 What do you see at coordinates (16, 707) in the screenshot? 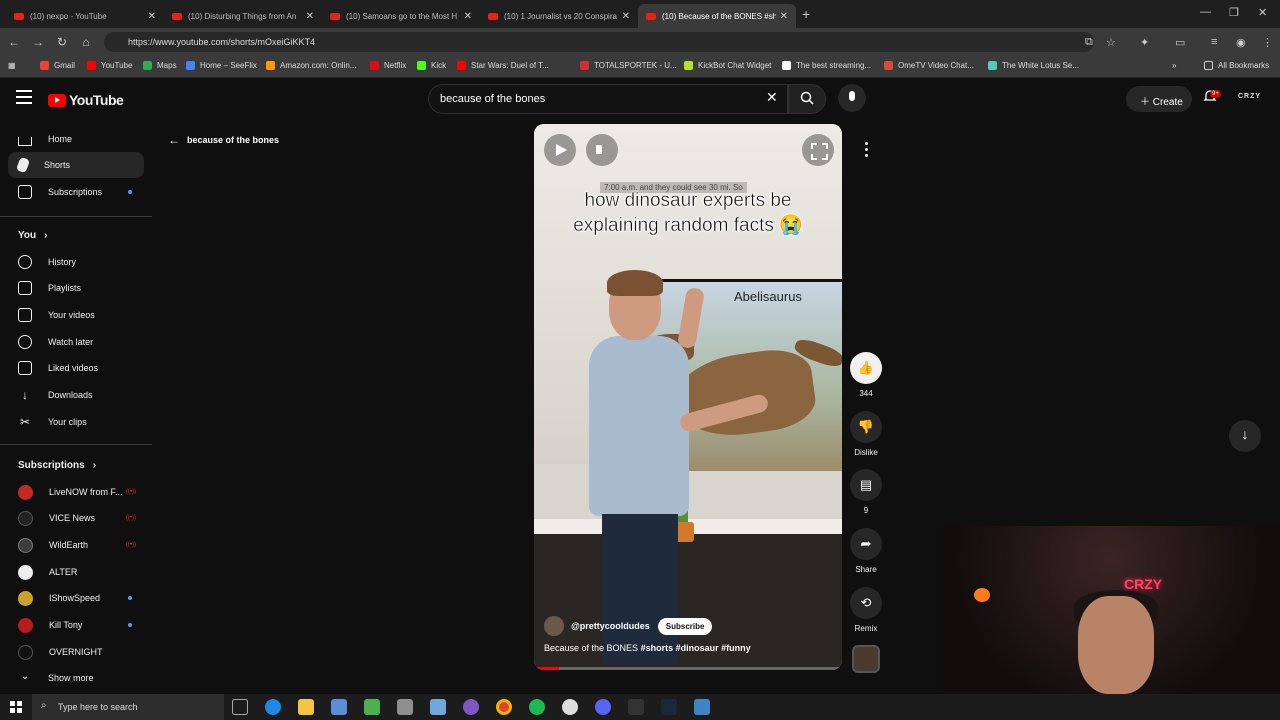
I see `windows-start-icon` at bounding box center [16, 707].